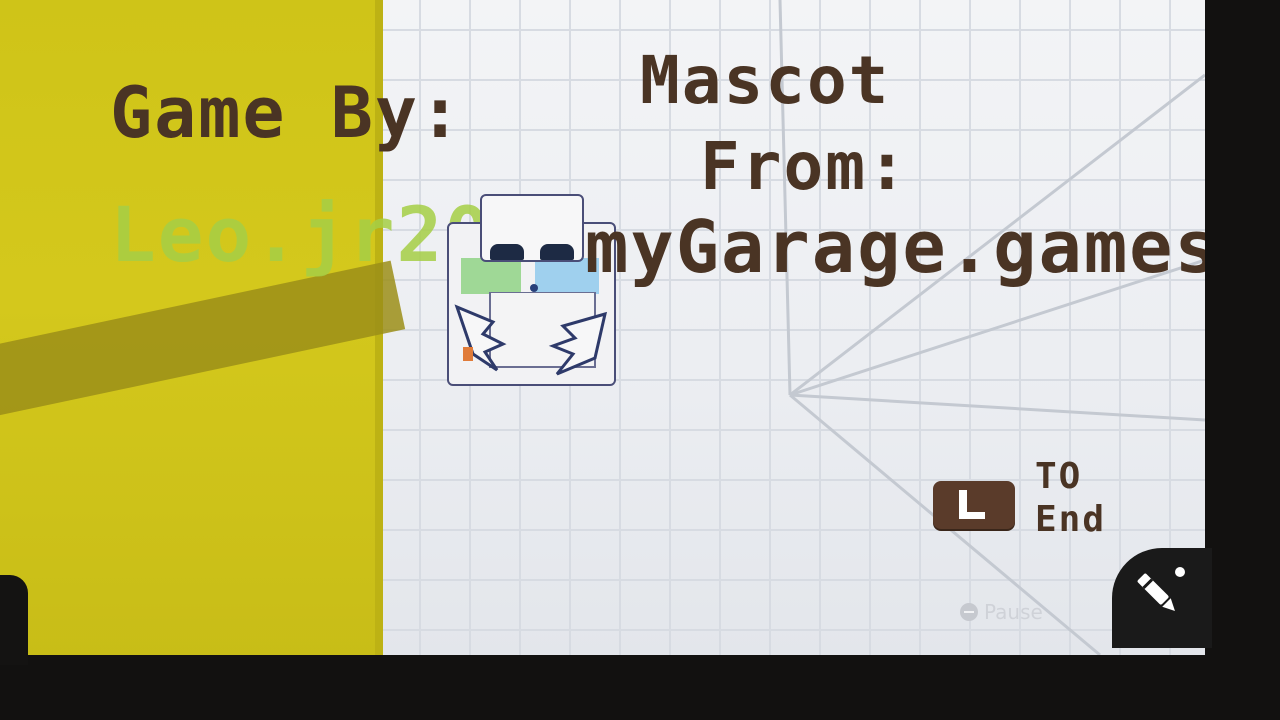 The height and width of the screenshot is (720, 1280). I want to click on mascot-right-eye, so click(557, 252).